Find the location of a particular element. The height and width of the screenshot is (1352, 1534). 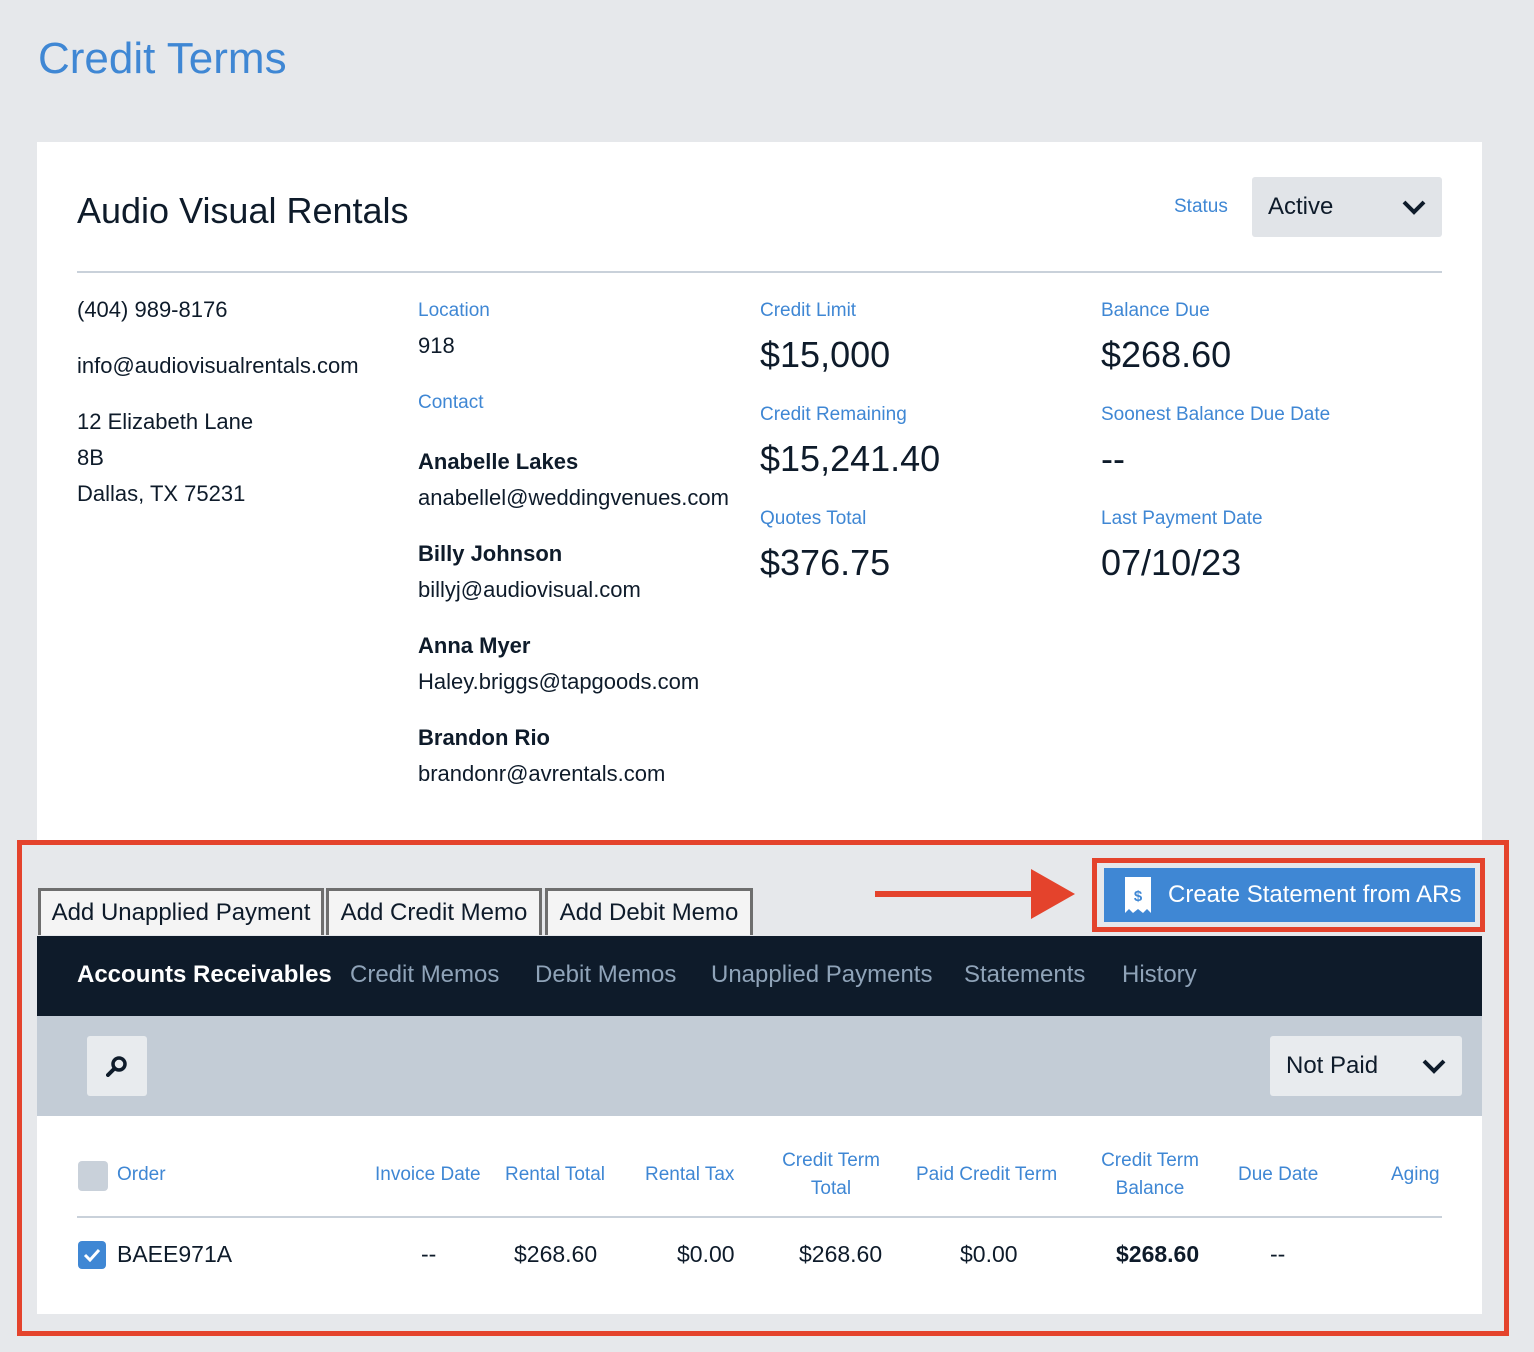

header-divider is located at coordinates (759, 272).